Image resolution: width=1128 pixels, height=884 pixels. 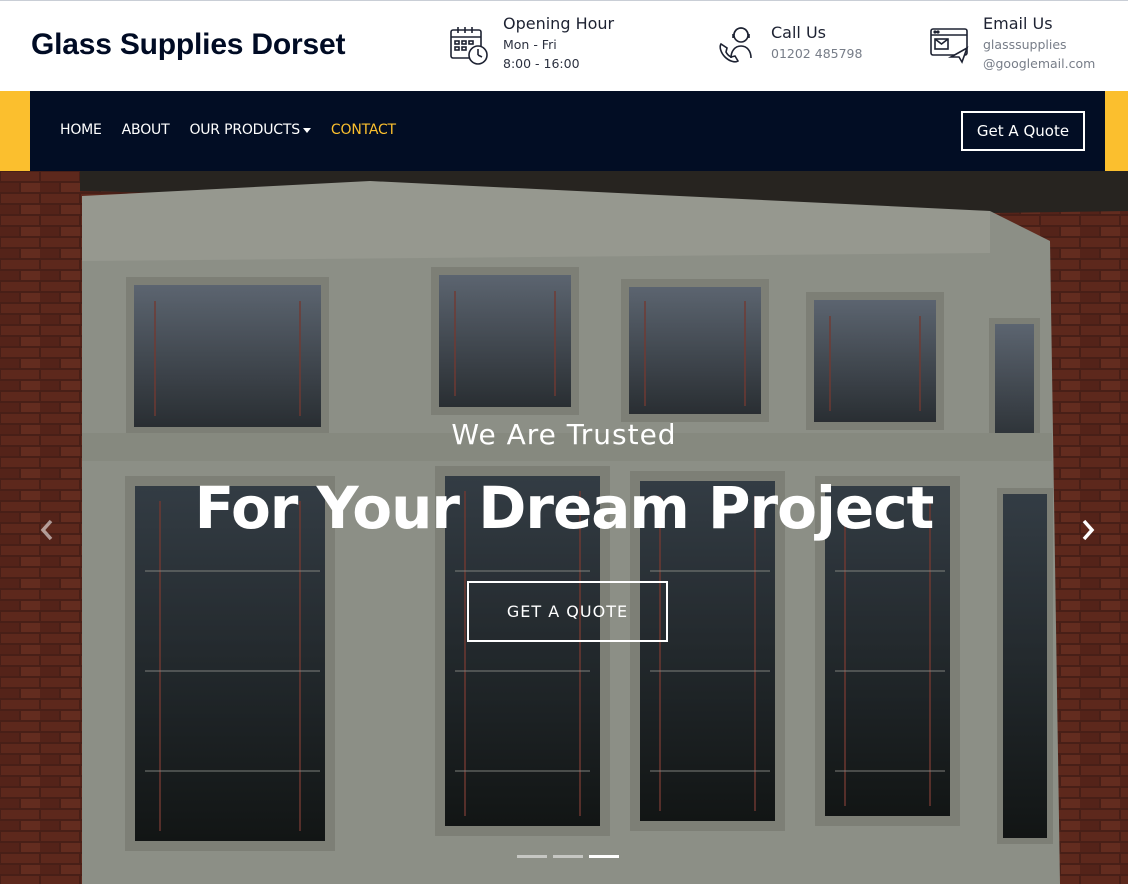 I want to click on email-us-title: Email Us, so click(x=1018, y=23).